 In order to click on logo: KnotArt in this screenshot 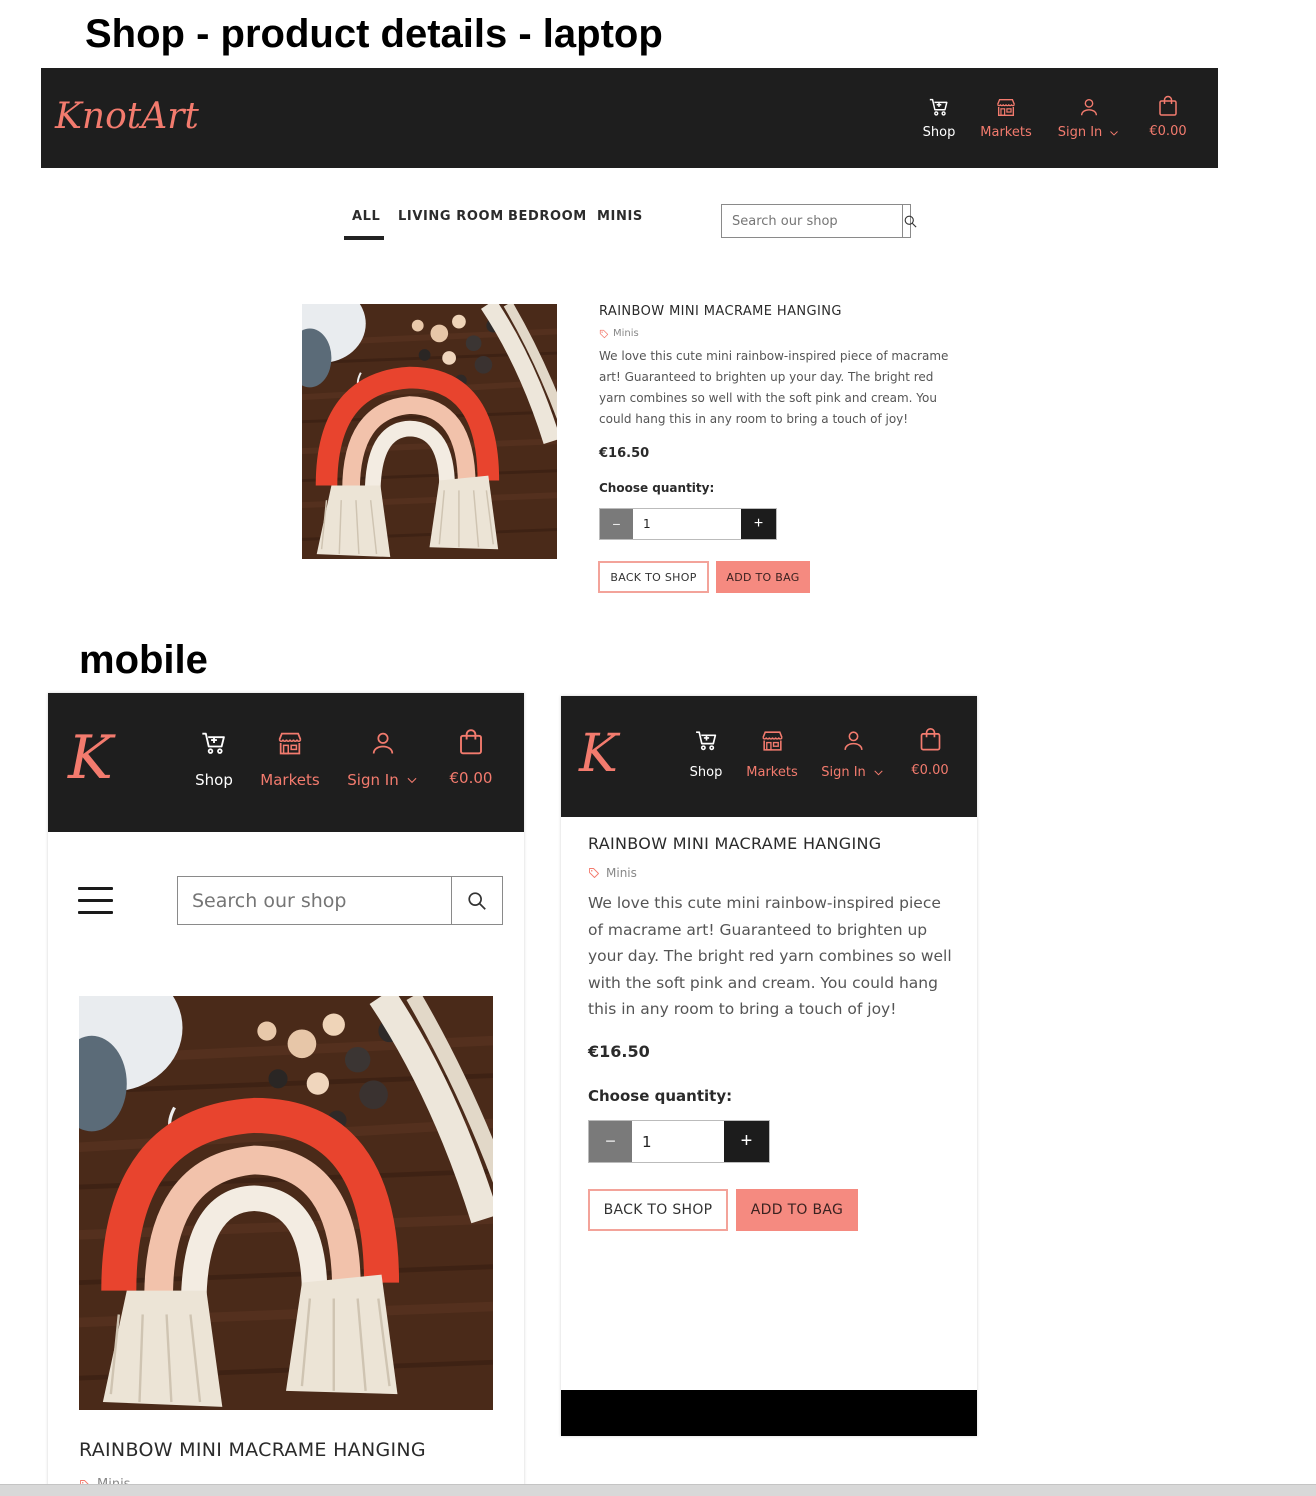, I will do `click(127, 116)`.